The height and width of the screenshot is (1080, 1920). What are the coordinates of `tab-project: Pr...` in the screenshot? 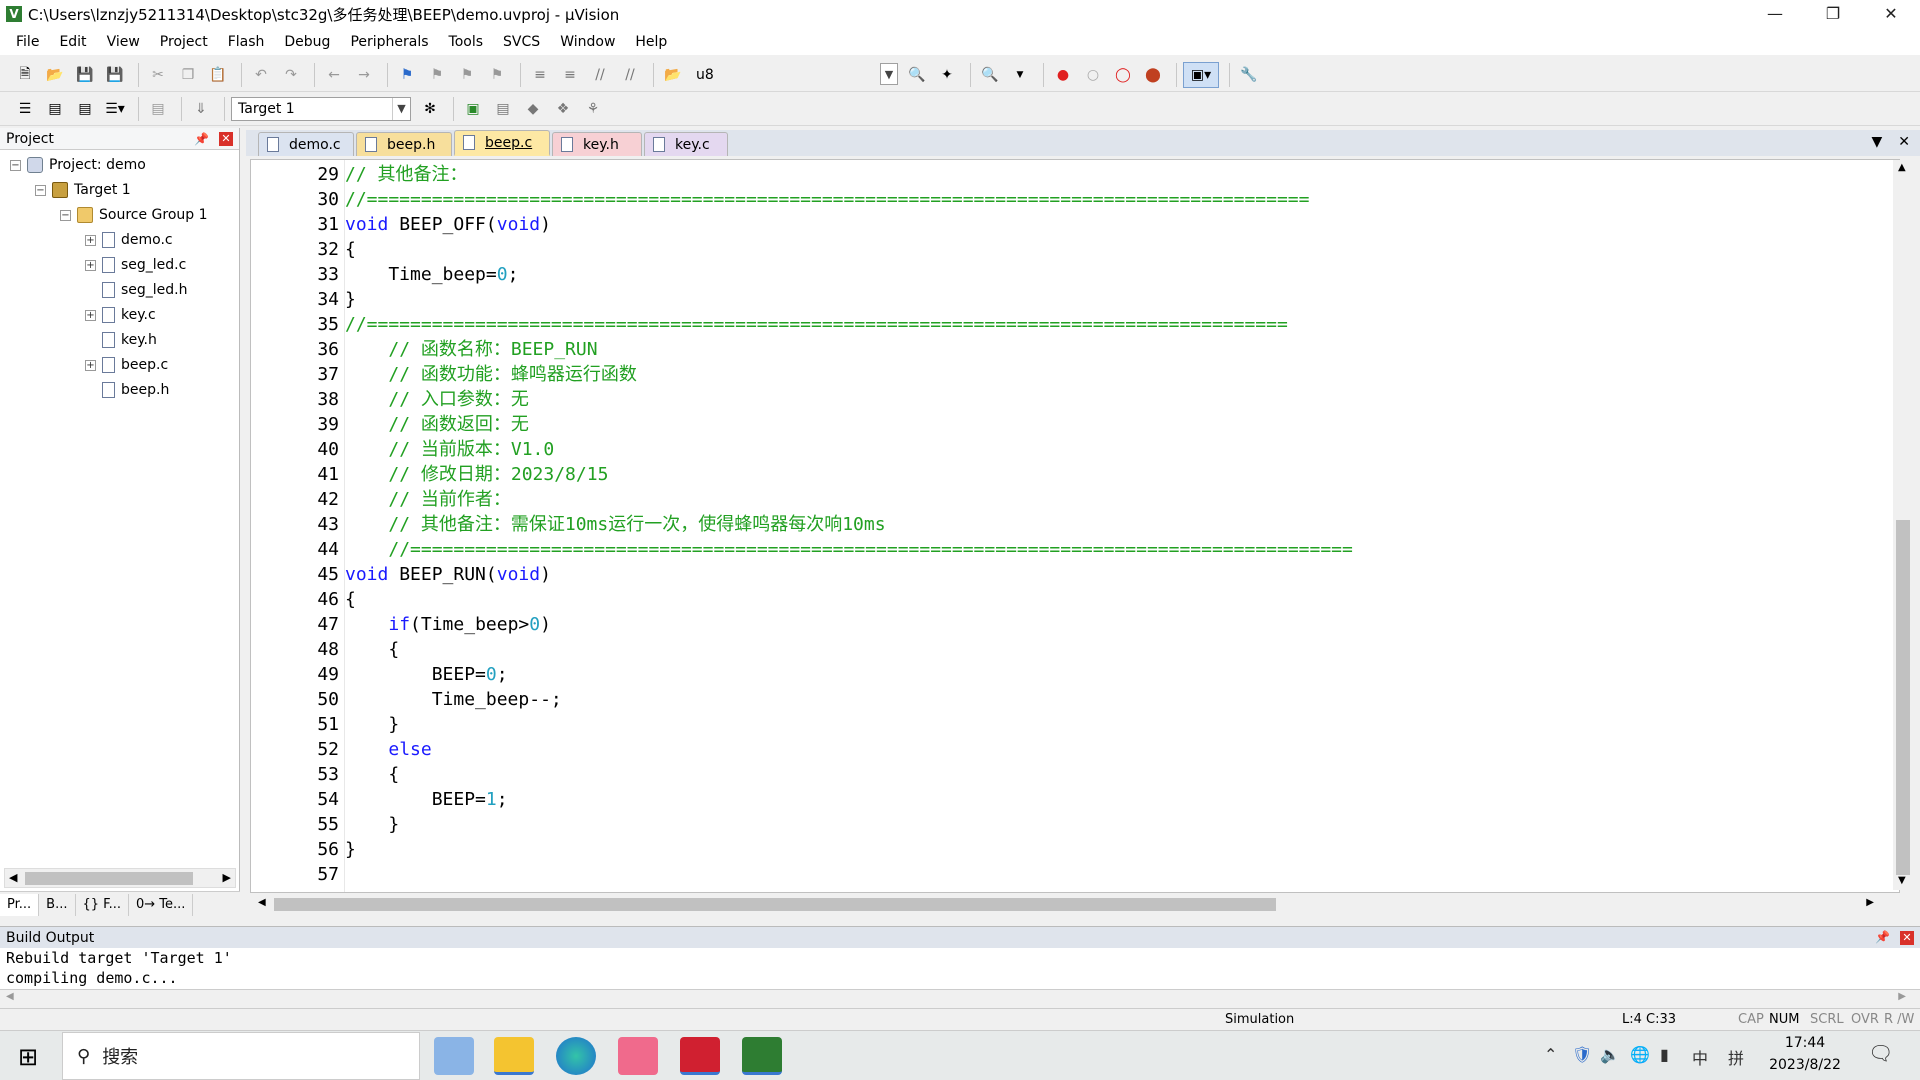 It's located at (20, 905).